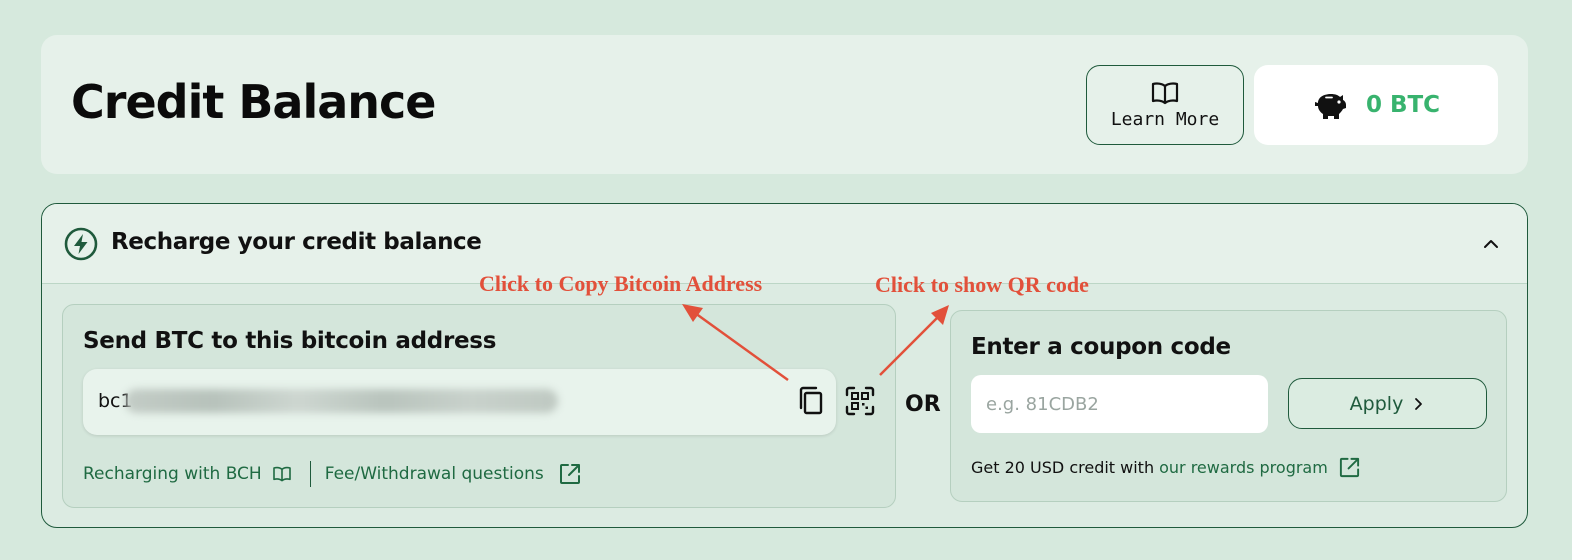 This screenshot has height=560, width=1572. Describe the element at coordinates (1376, 403) in the screenshot. I see `apply-label: Apply` at that location.